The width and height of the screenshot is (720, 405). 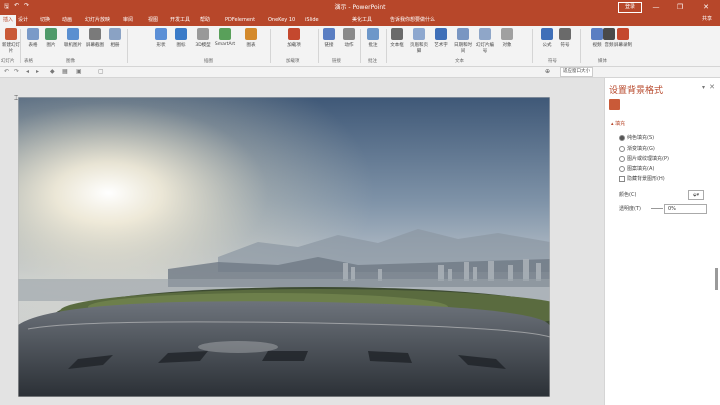 What do you see at coordinates (101, 71) in the screenshot?
I see `shape-fill-icon: ▢` at bounding box center [101, 71].